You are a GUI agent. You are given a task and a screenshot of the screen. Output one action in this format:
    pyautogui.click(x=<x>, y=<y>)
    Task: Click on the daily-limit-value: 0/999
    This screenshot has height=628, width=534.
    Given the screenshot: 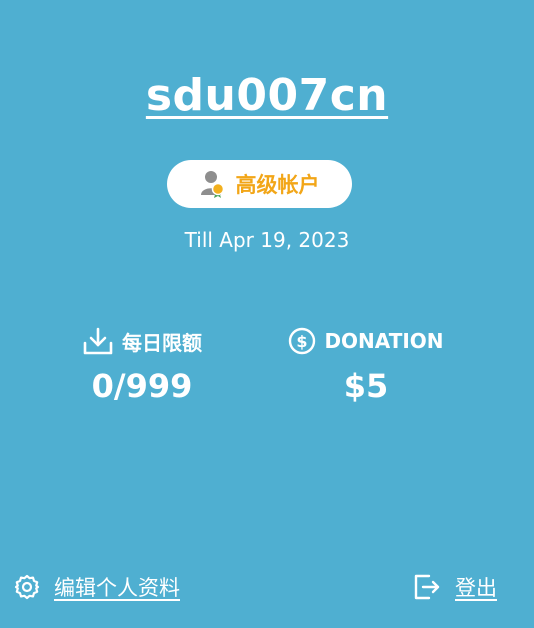 What is the action you would take?
    pyautogui.click(x=142, y=386)
    